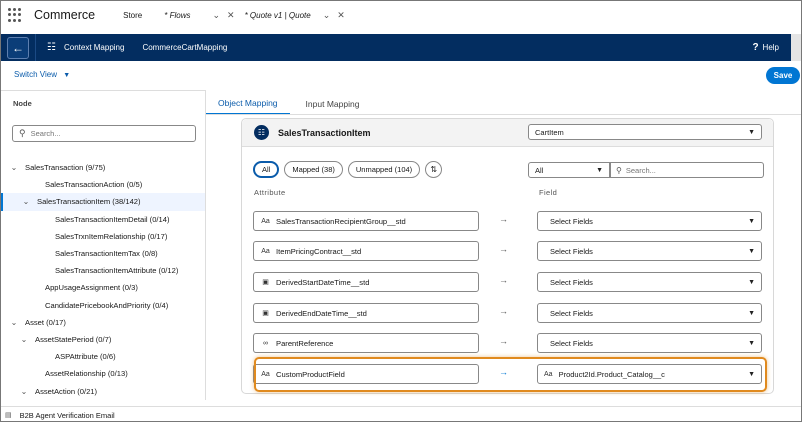 This screenshot has width=802, height=422. What do you see at coordinates (503, 102) in the screenshot?
I see `mapping-tabs: Object Mapping Input Mapping` at bounding box center [503, 102].